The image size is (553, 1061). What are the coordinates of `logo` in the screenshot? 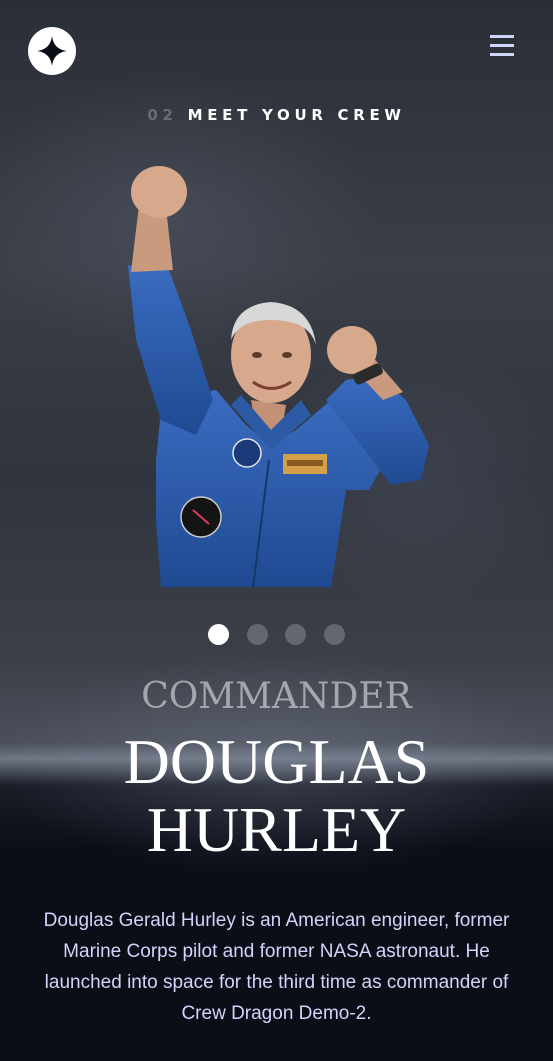 It's located at (52, 51).